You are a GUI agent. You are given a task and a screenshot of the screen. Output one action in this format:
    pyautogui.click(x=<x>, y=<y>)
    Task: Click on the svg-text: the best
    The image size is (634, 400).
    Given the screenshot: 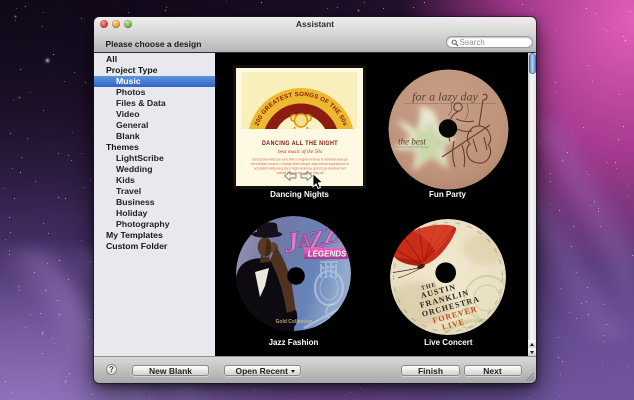 What is the action you would take?
    pyautogui.click(x=412, y=141)
    